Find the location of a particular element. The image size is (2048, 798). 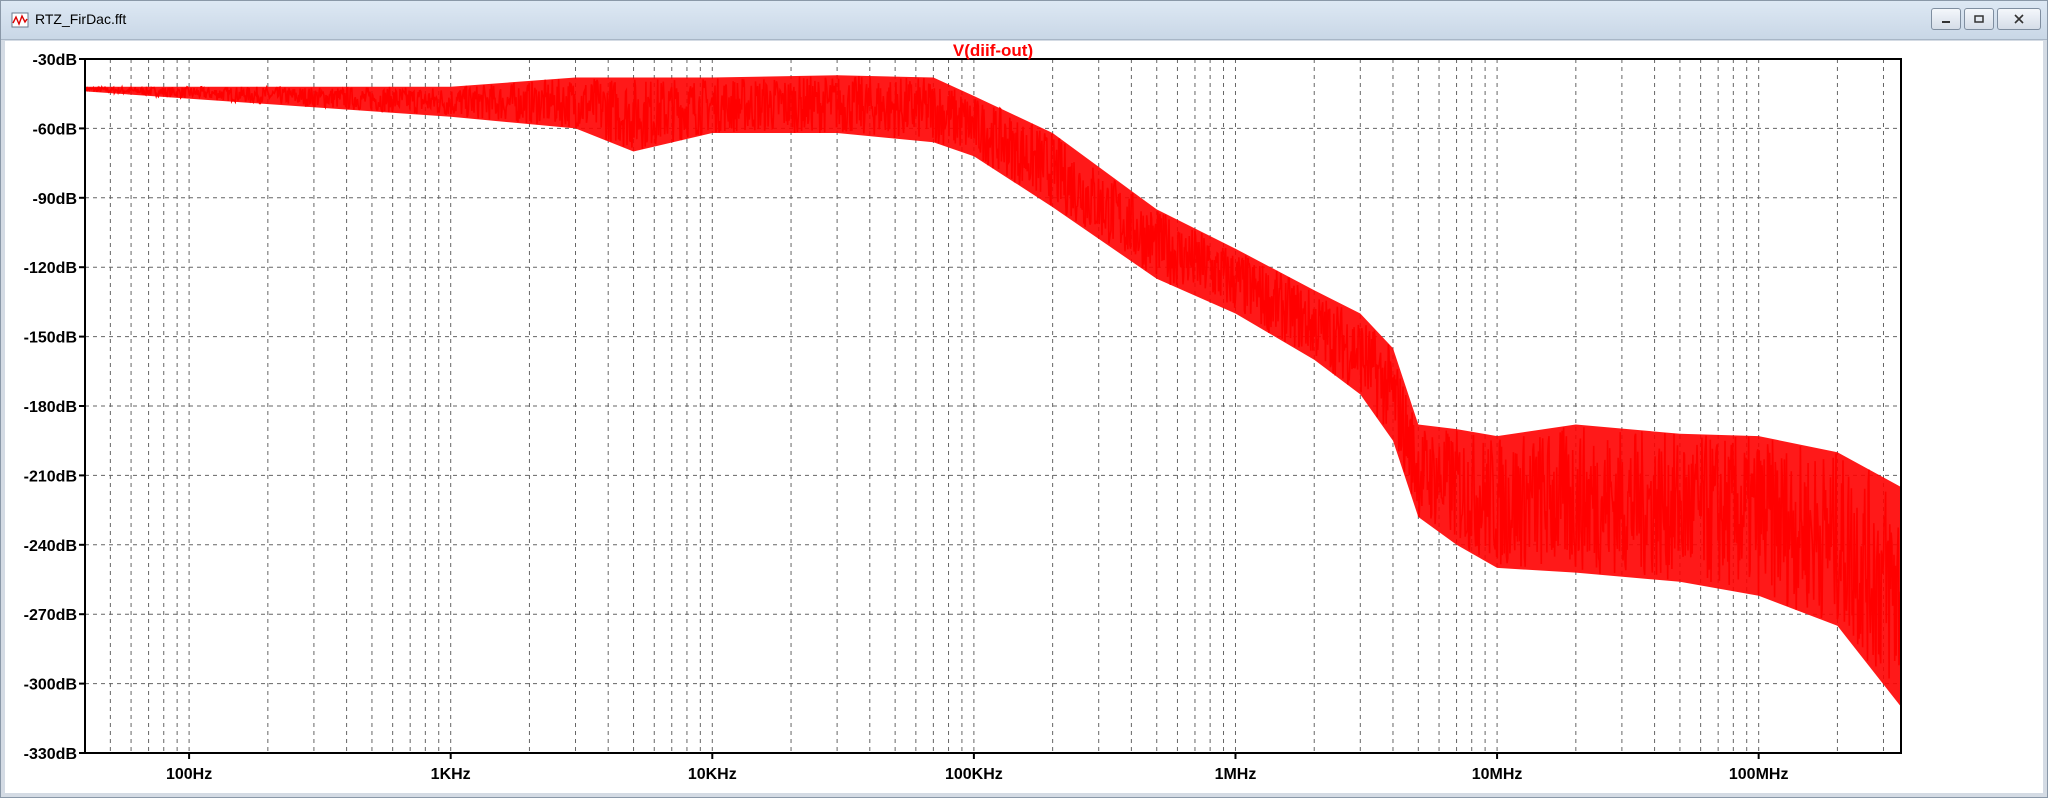

close-button is located at coordinates (2019, 19).